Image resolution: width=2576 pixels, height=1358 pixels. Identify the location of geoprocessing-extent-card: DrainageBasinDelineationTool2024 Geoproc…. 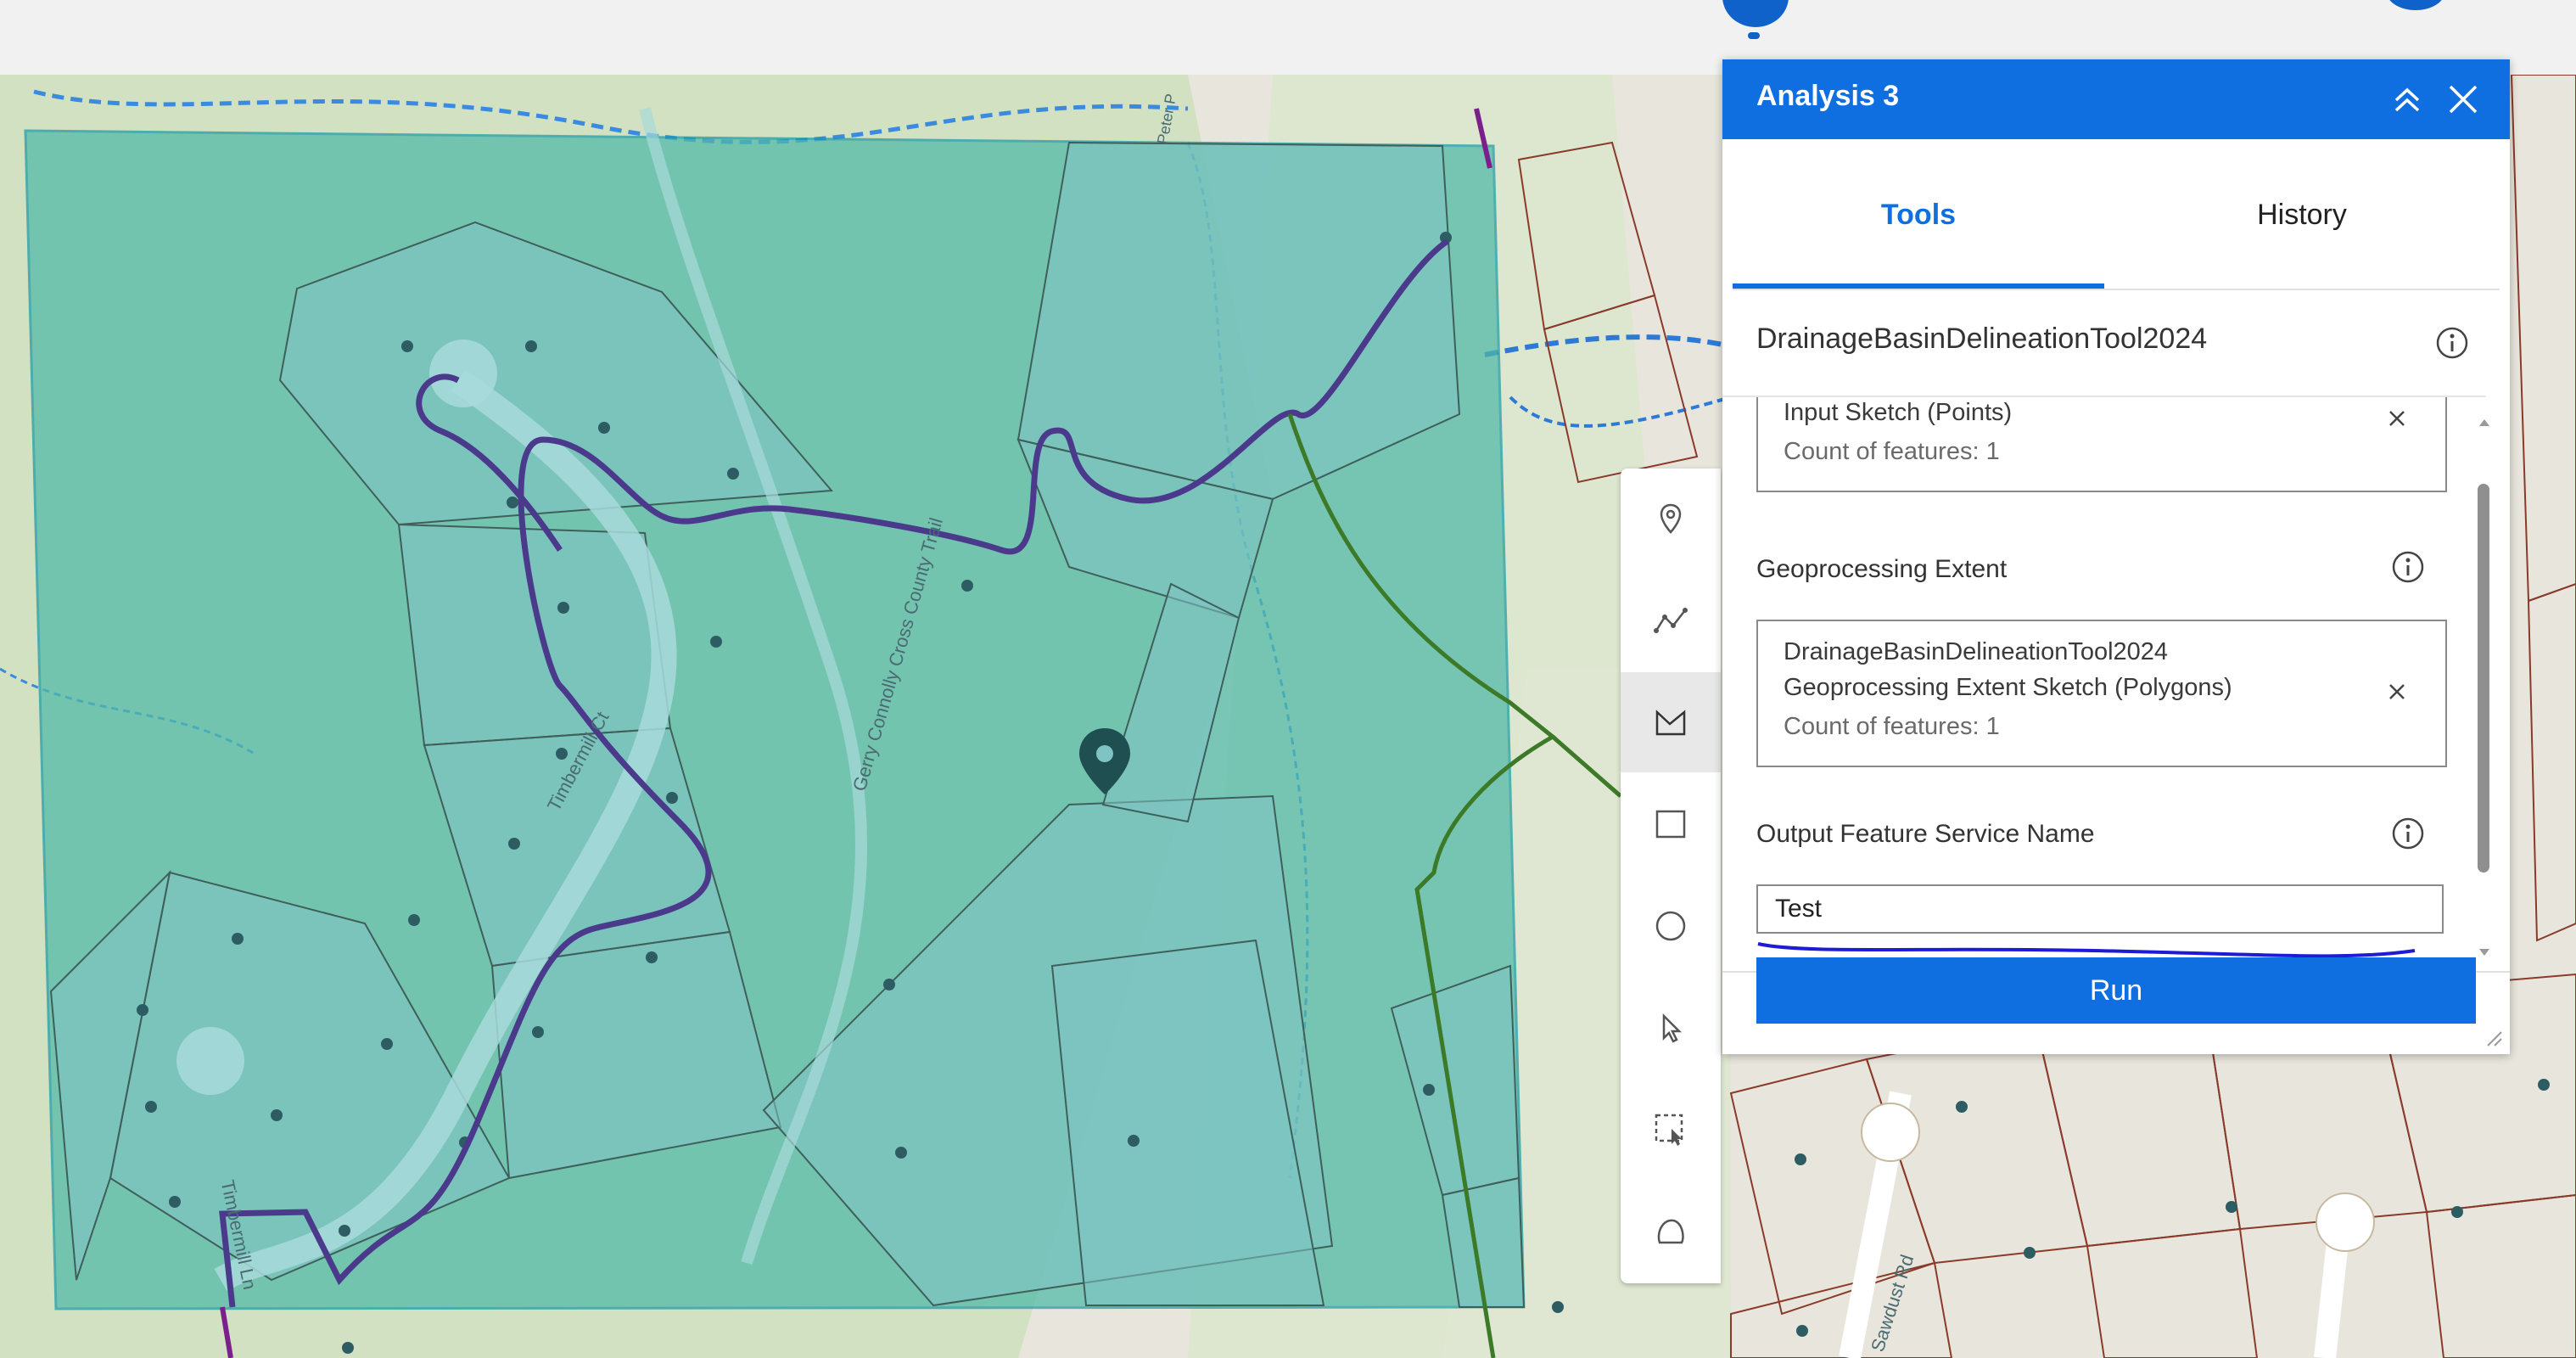
(2101, 693).